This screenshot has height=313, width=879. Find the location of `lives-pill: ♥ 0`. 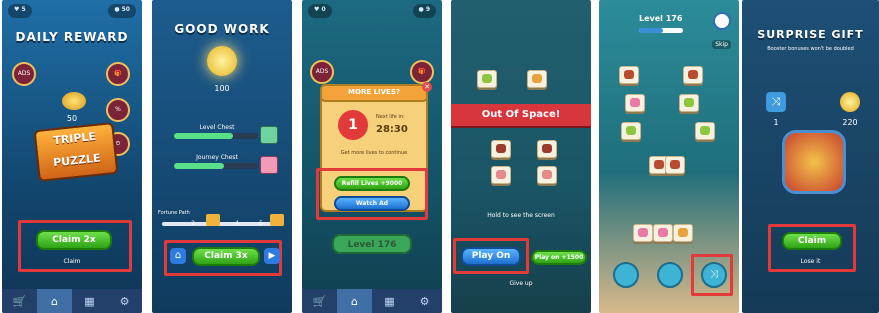

lives-pill: ♥ 0 is located at coordinates (320, 11).